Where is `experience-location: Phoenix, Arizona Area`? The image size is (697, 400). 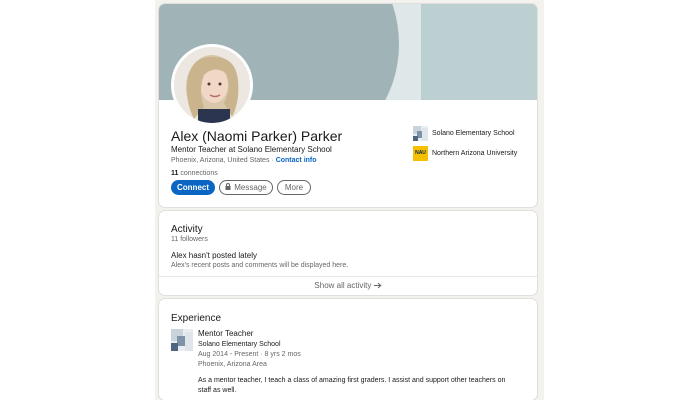 experience-location: Phoenix, Arizona Area is located at coordinates (232, 364).